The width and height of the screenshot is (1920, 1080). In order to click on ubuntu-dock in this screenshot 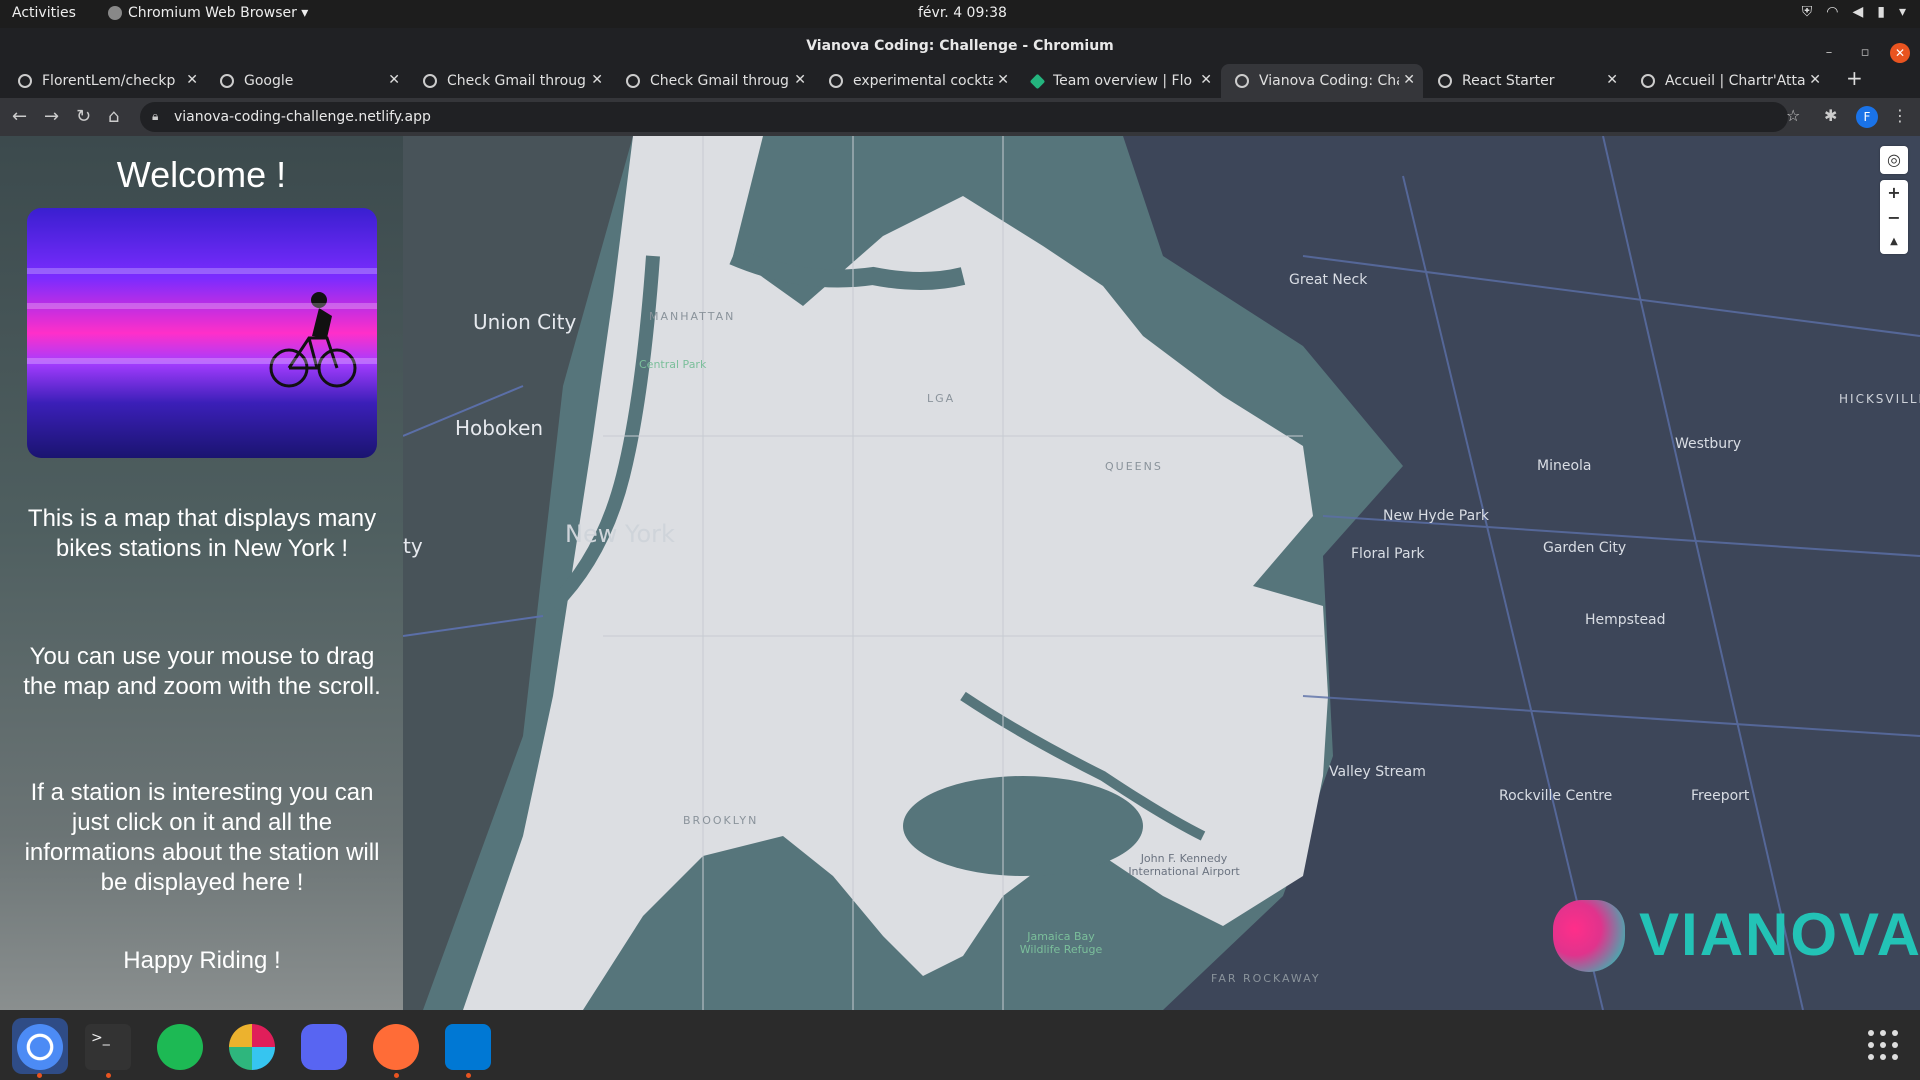, I will do `click(960, 1045)`.